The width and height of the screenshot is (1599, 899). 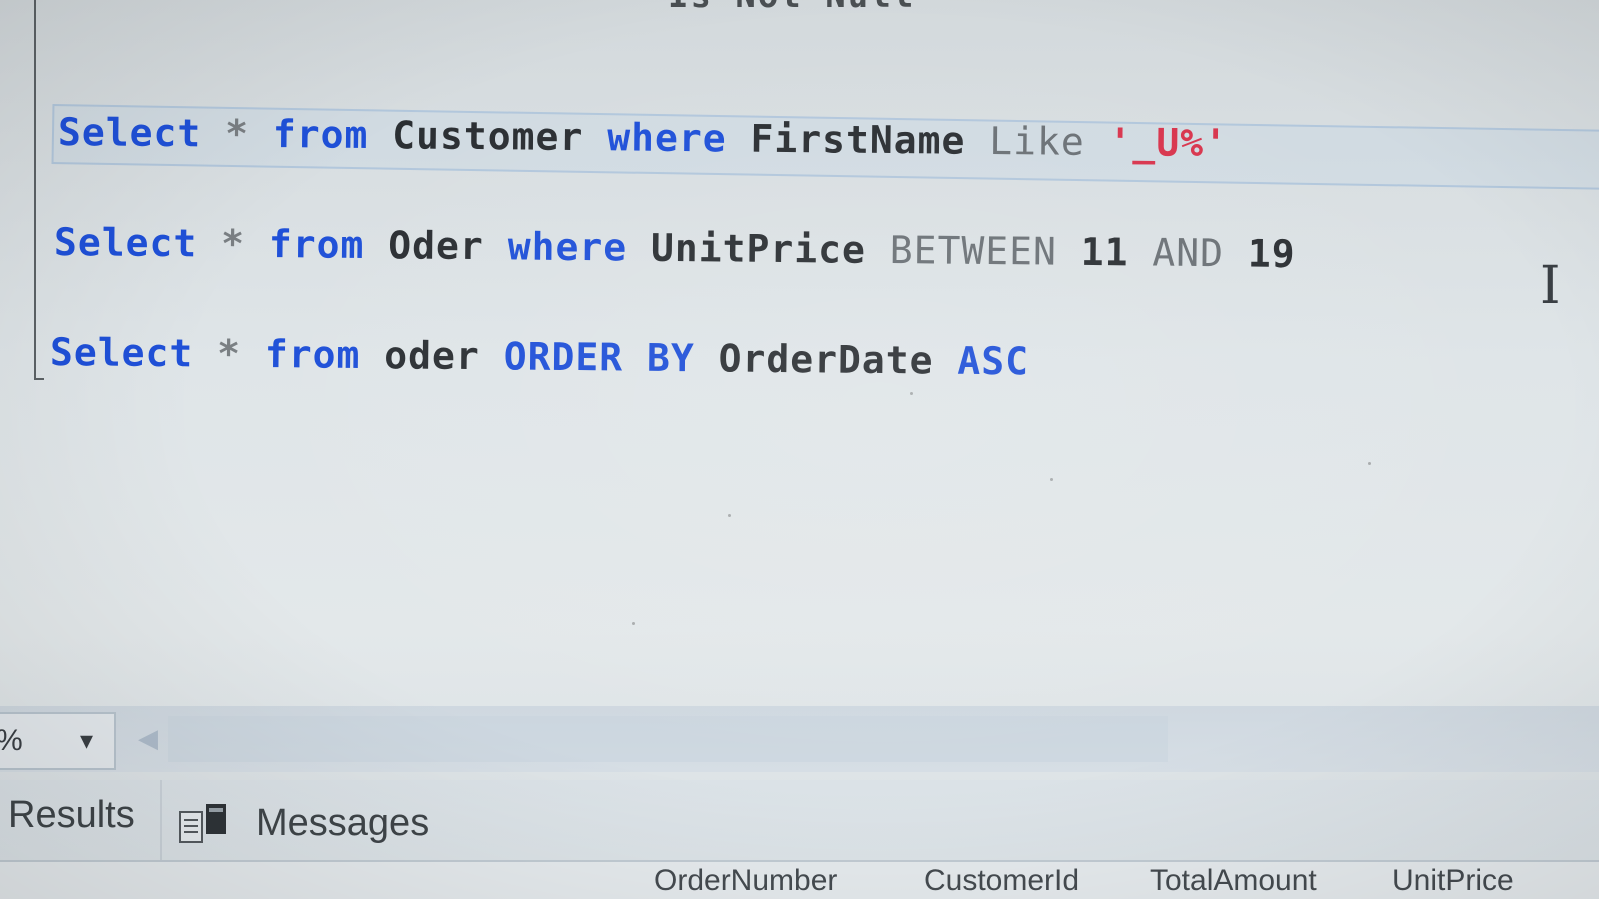 I want to click on code-token: AND, so click(x=1188, y=253).